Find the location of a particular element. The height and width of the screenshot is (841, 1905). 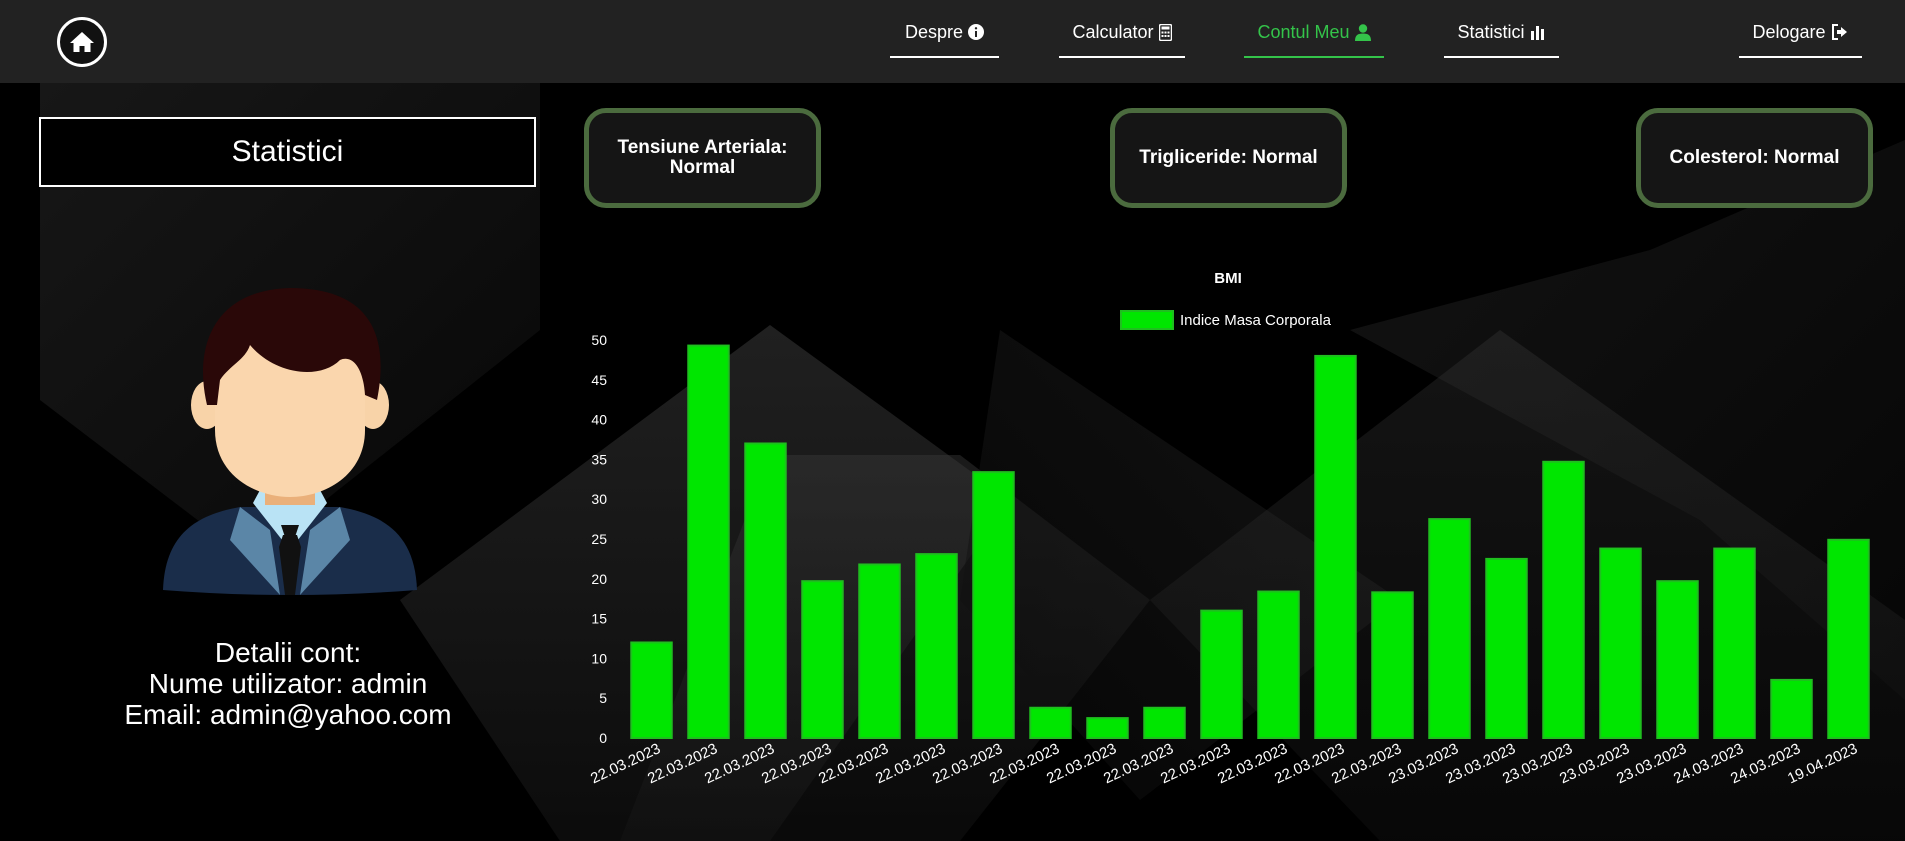

nav-despre-label: Despre is located at coordinates (934, 32).